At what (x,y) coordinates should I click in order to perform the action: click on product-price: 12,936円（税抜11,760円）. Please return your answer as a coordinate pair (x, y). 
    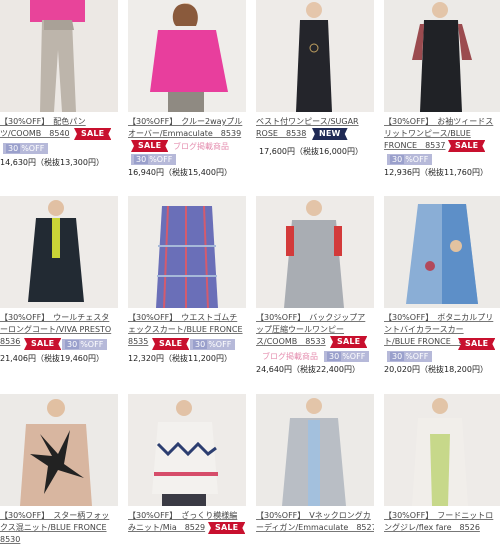
    Looking at the image, I should click on (436, 172).